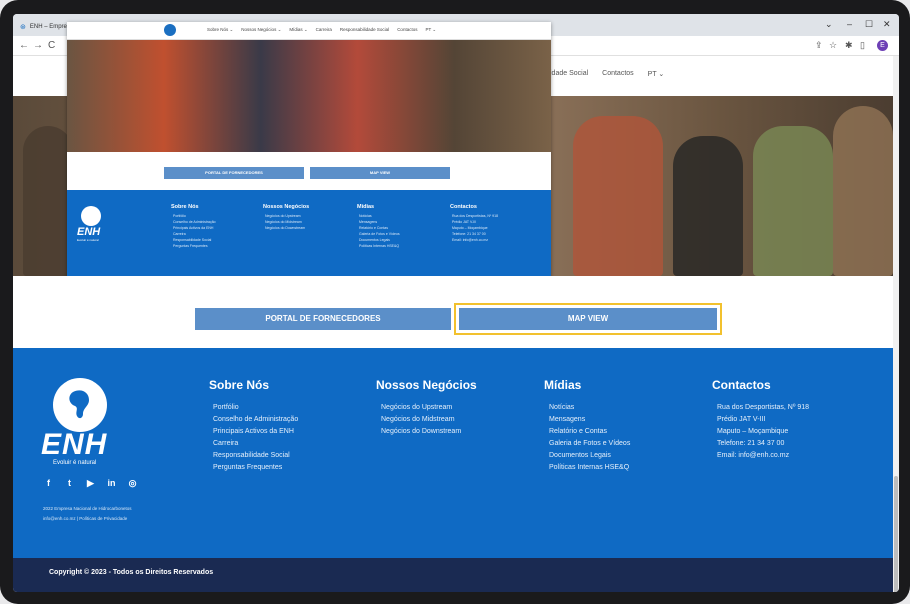 This screenshot has width=910, height=604. Describe the element at coordinates (862, 45) in the screenshot. I see `sidepanel-icon: ▯` at that location.